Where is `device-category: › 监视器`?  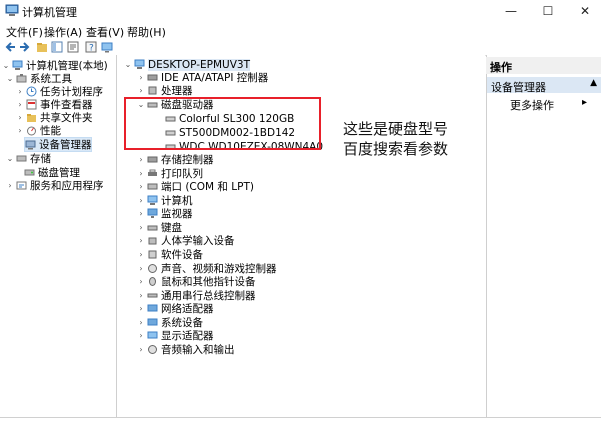
device-category: › 监视器 is located at coordinates (165, 213).